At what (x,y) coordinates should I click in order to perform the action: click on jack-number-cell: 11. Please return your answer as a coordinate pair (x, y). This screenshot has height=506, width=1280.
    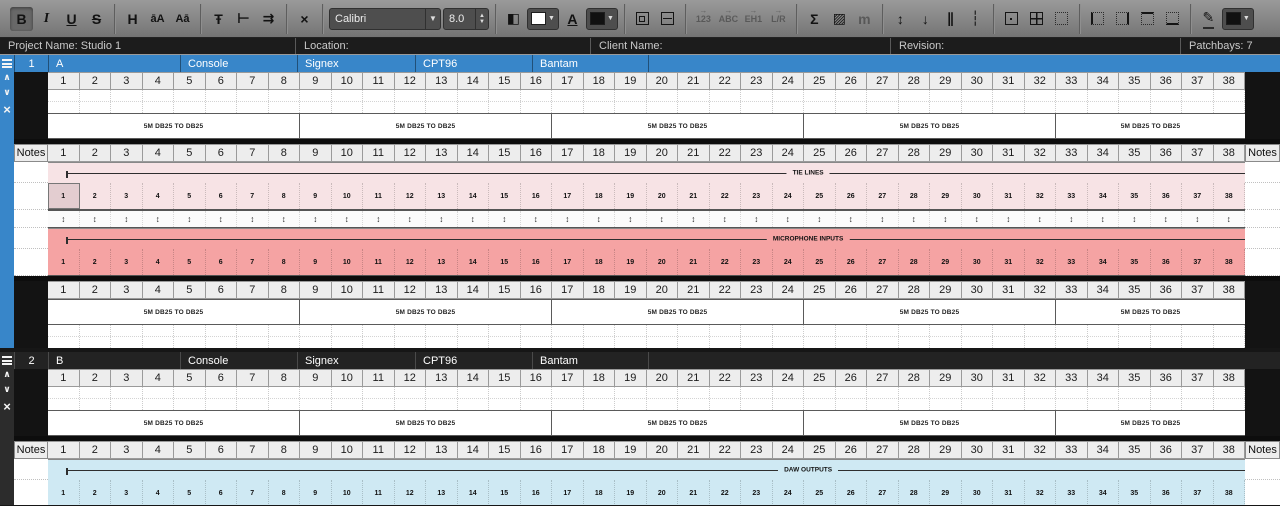
    Looking at the image, I should click on (379, 492).